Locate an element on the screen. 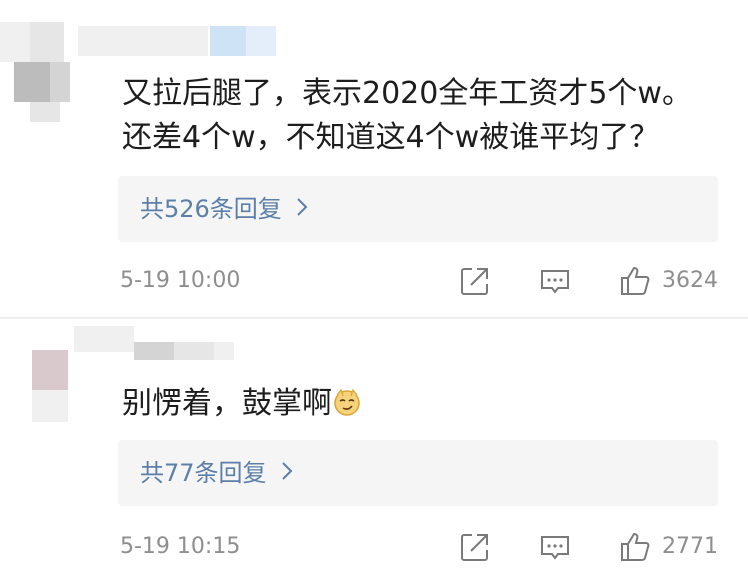 This screenshot has height=580, width=748. divider is located at coordinates (374, 318).